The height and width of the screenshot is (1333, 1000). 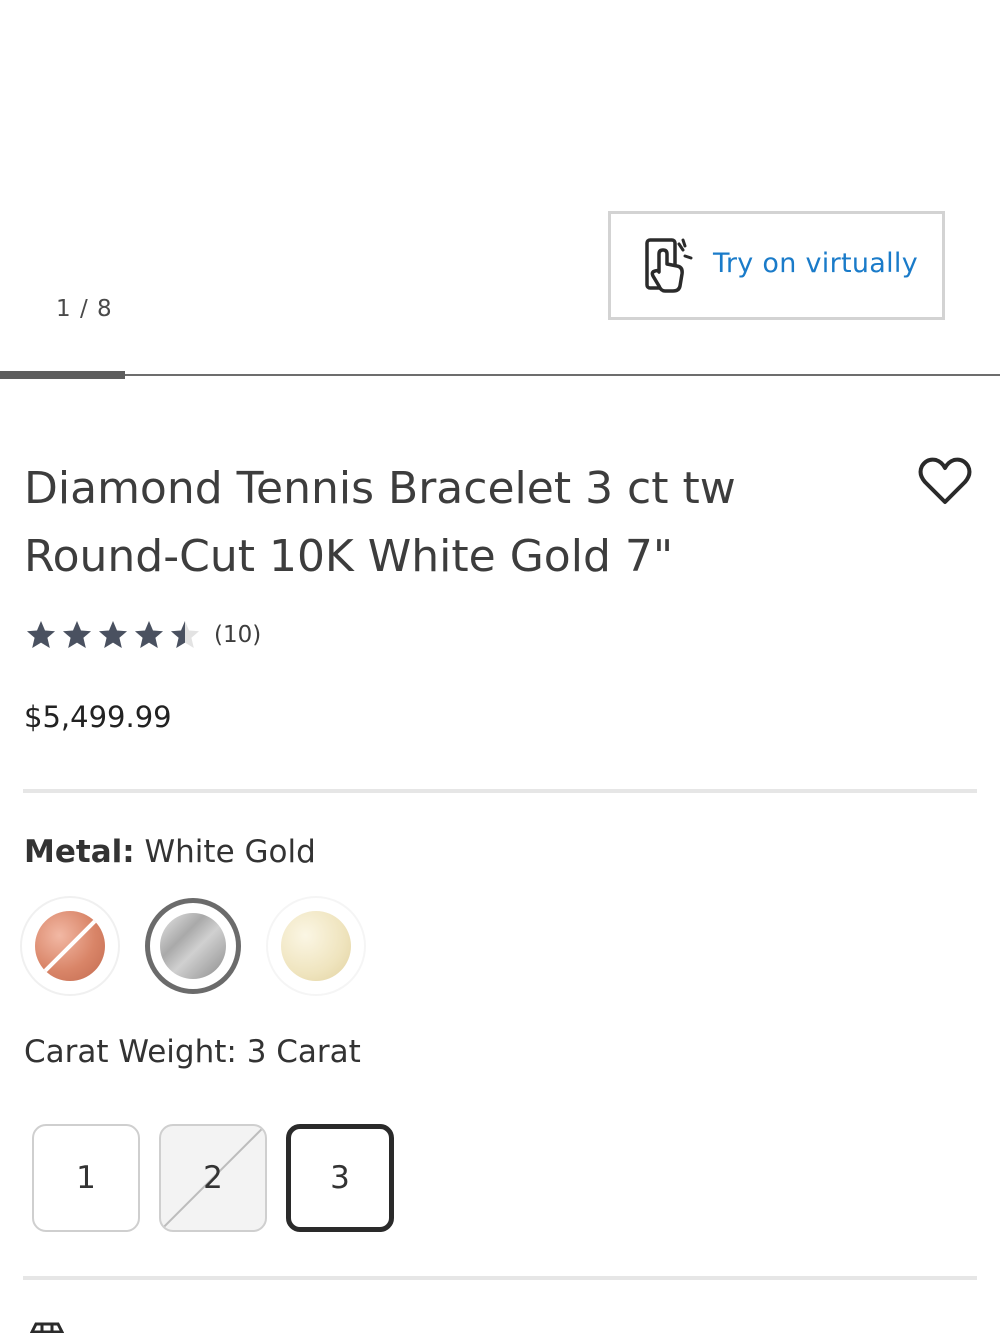 What do you see at coordinates (945, 481) in the screenshot?
I see `wishlist-heart-icon` at bounding box center [945, 481].